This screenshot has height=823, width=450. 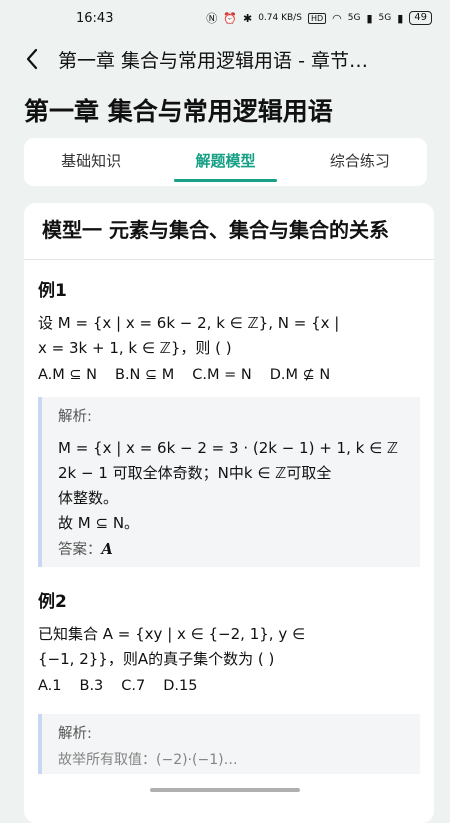 What do you see at coordinates (195, 473) in the screenshot?
I see `solution-line: 2k − 1 可取全体奇数；N中k ∈ ℤ可取全` at bounding box center [195, 473].